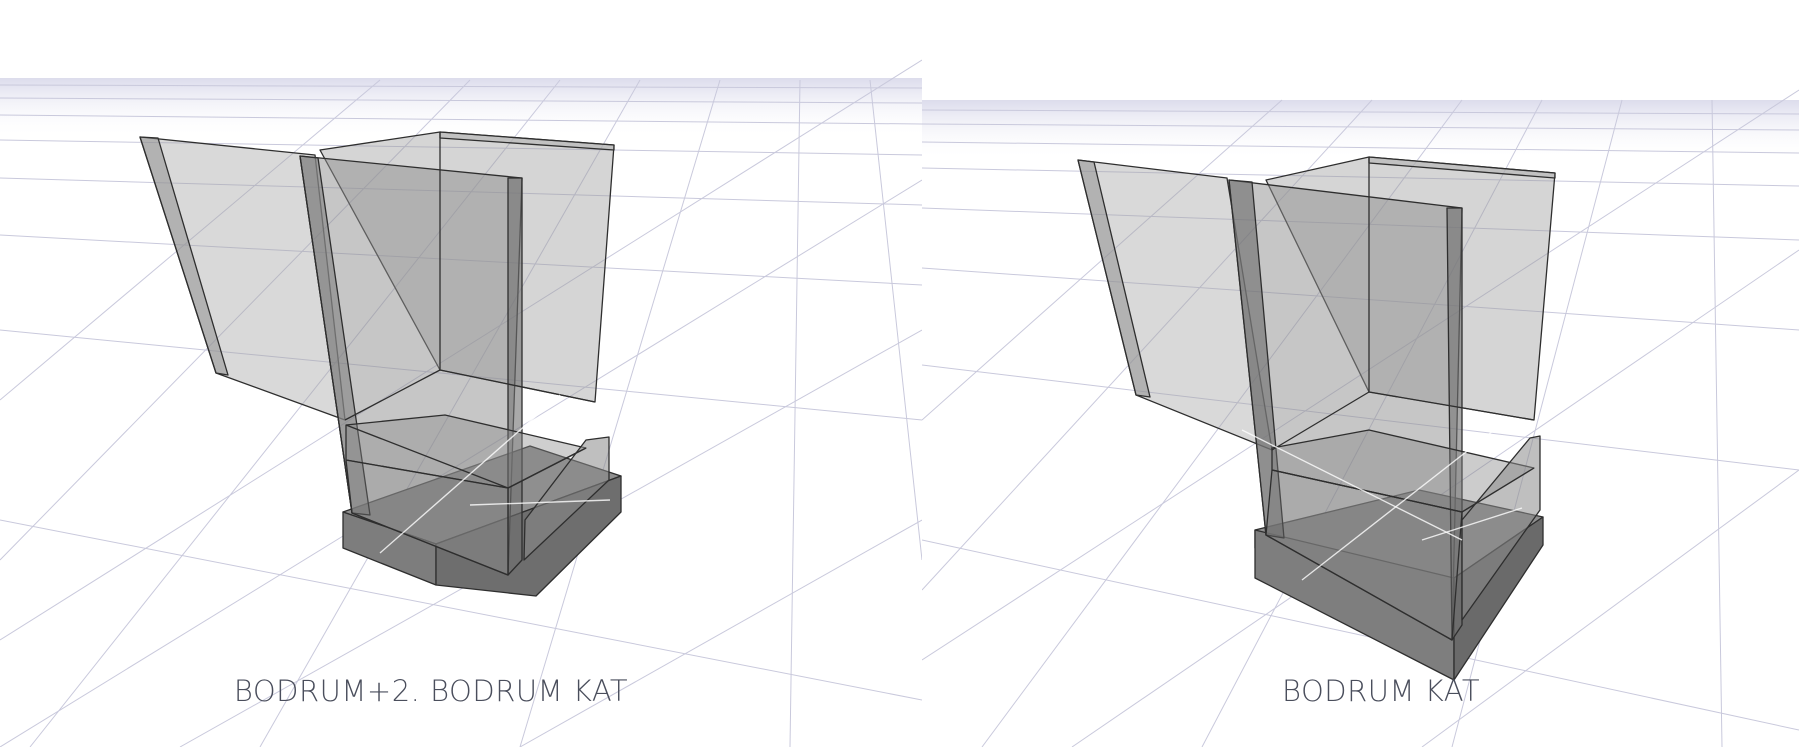  Describe the element at coordinates (431, 691) in the screenshot. I see `view-caption: BODRUM+2. BODRUM KAT` at that location.